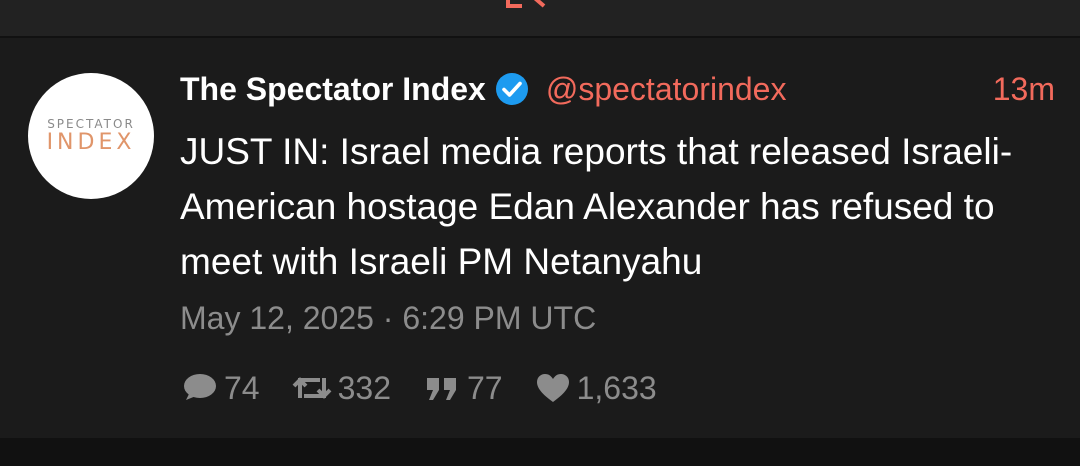 This screenshot has width=1080, height=466. Describe the element at coordinates (312, 388) in the screenshot. I see `retweet-icon` at that location.